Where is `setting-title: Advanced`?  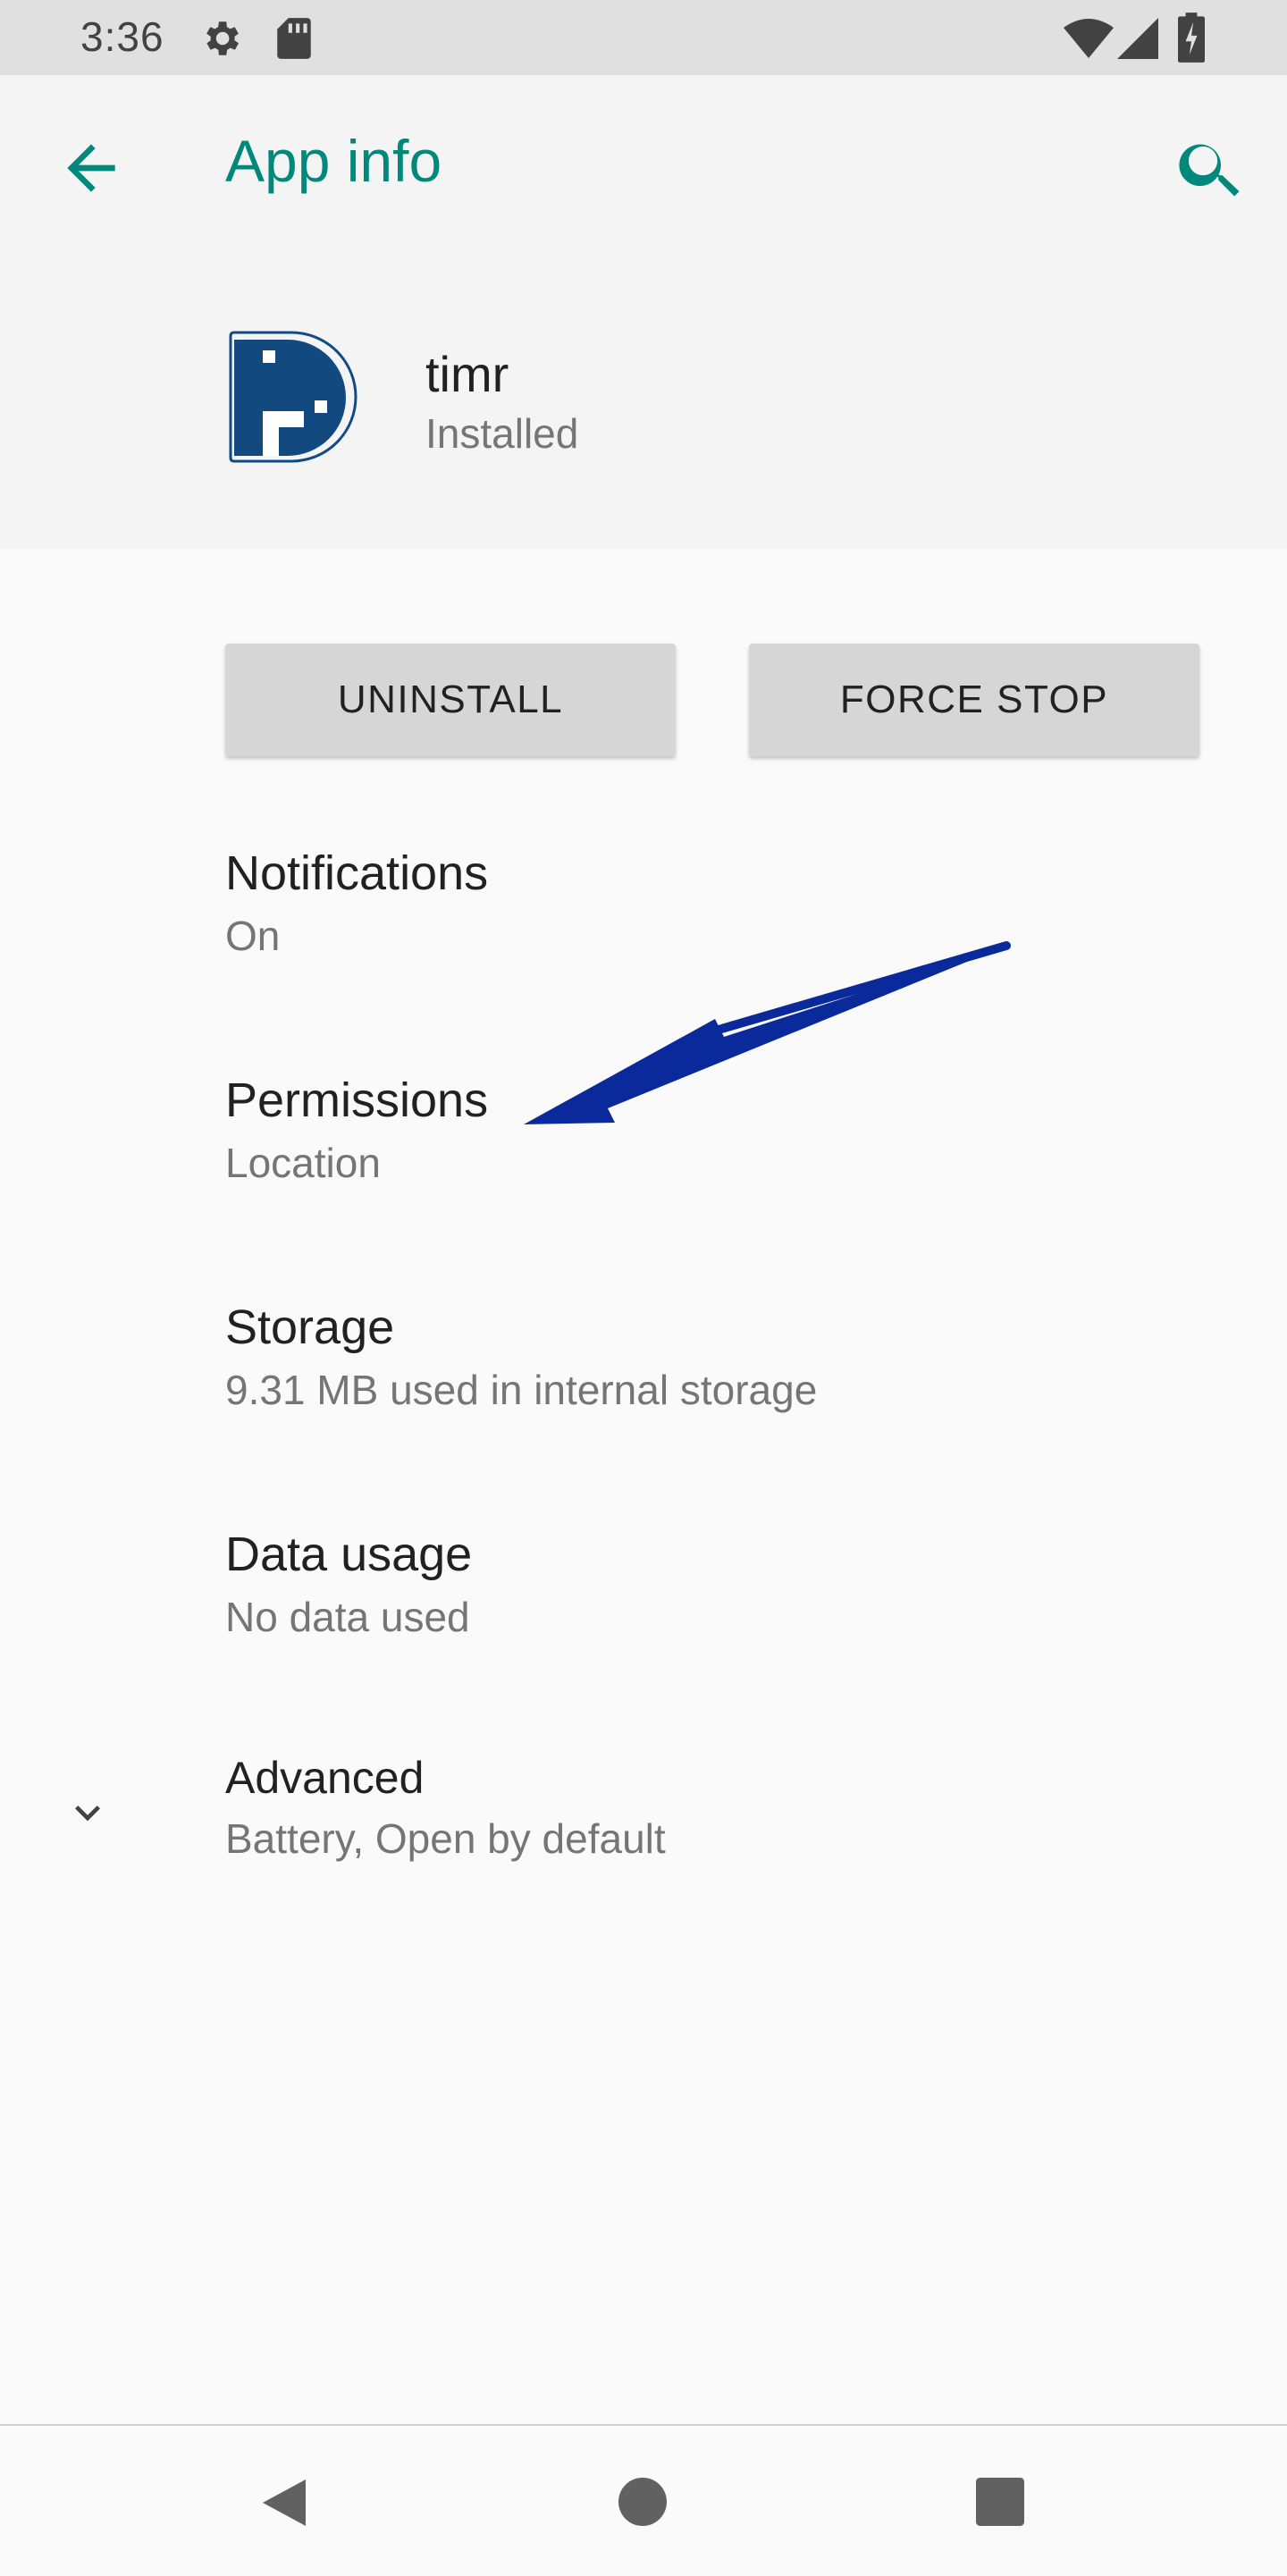
setting-title: Advanced is located at coordinates (325, 1778).